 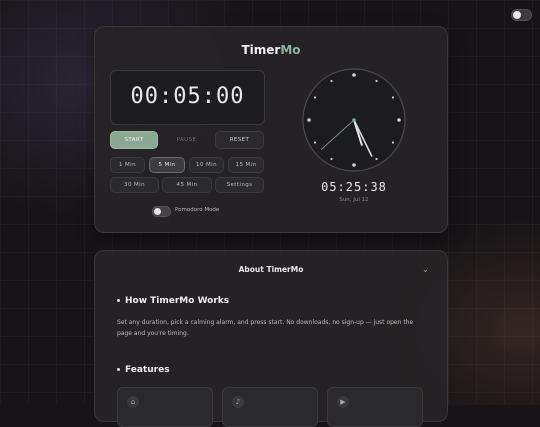 What do you see at coordinates (127, 165) in the screenshot?
I see `preset-1-min: 1 Min` at bounding box center [127, 165].